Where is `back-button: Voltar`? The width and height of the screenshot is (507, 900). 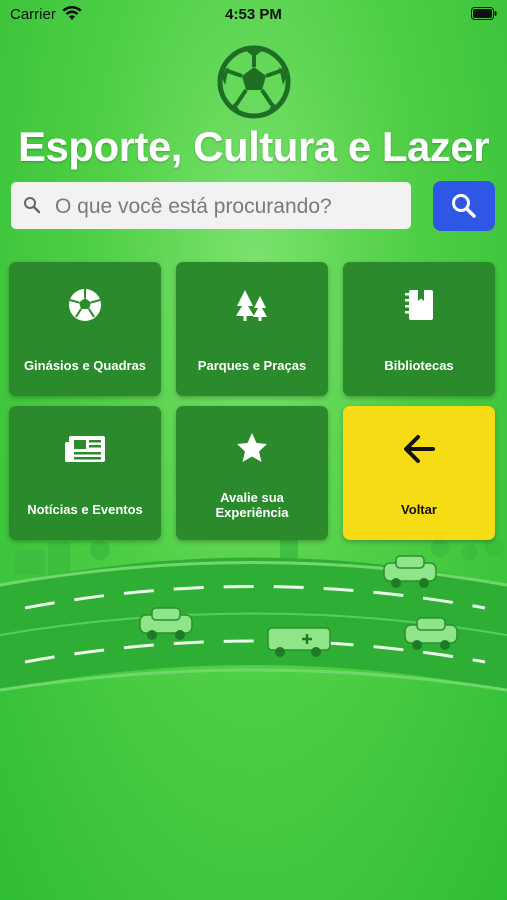 back-button: Voltar is located at coordinates (419, 473).